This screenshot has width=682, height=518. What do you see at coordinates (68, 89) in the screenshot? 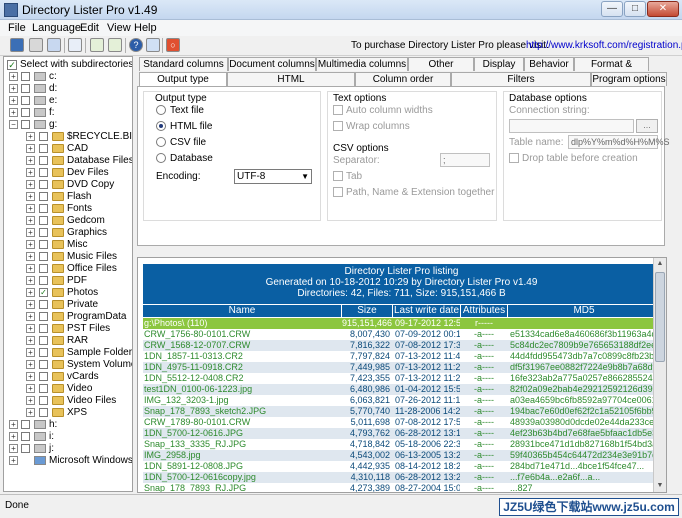
I see `tree-drive-row: + d:` at bounding box center [68, 89].